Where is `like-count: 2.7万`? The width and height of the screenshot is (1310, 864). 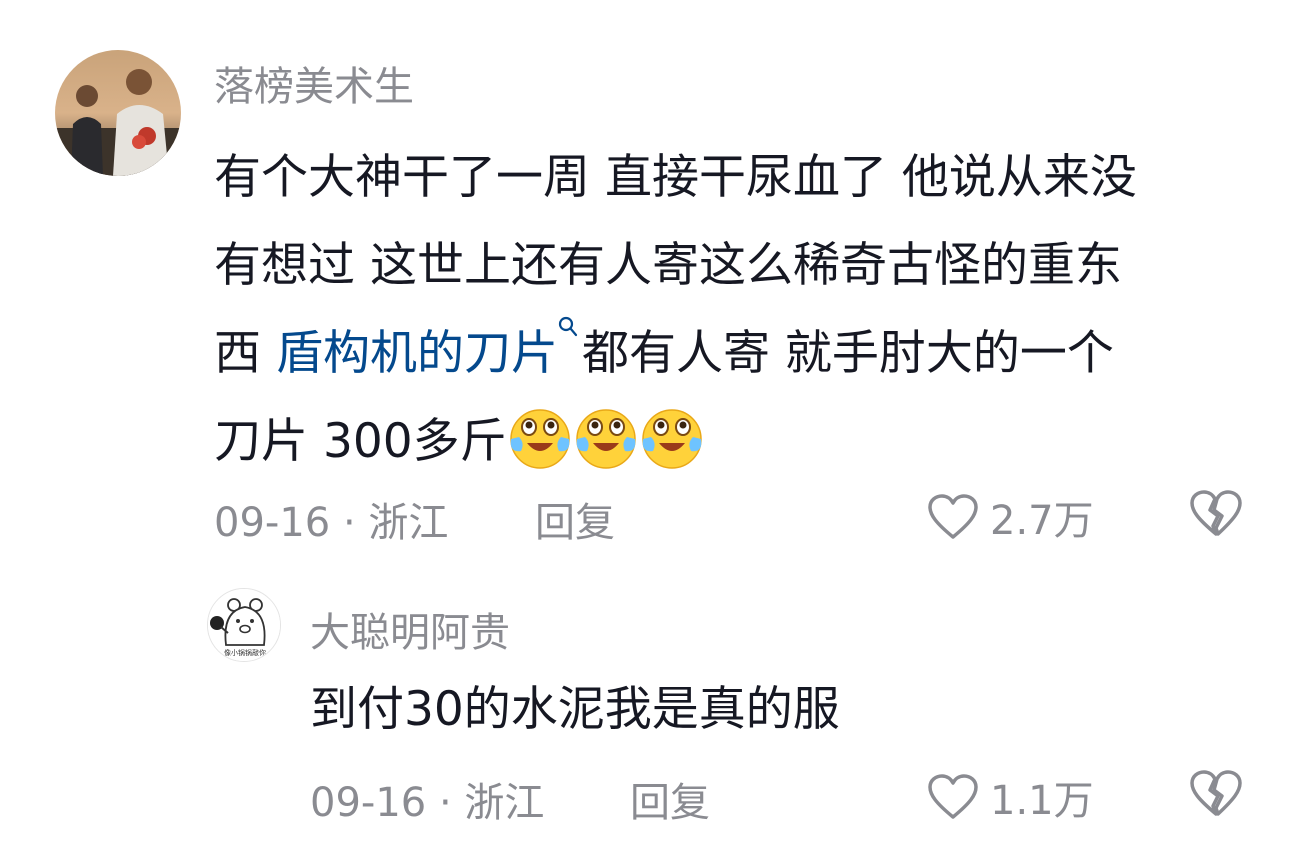 like-count: 2.7万 is located at coordinates (1042, 521).